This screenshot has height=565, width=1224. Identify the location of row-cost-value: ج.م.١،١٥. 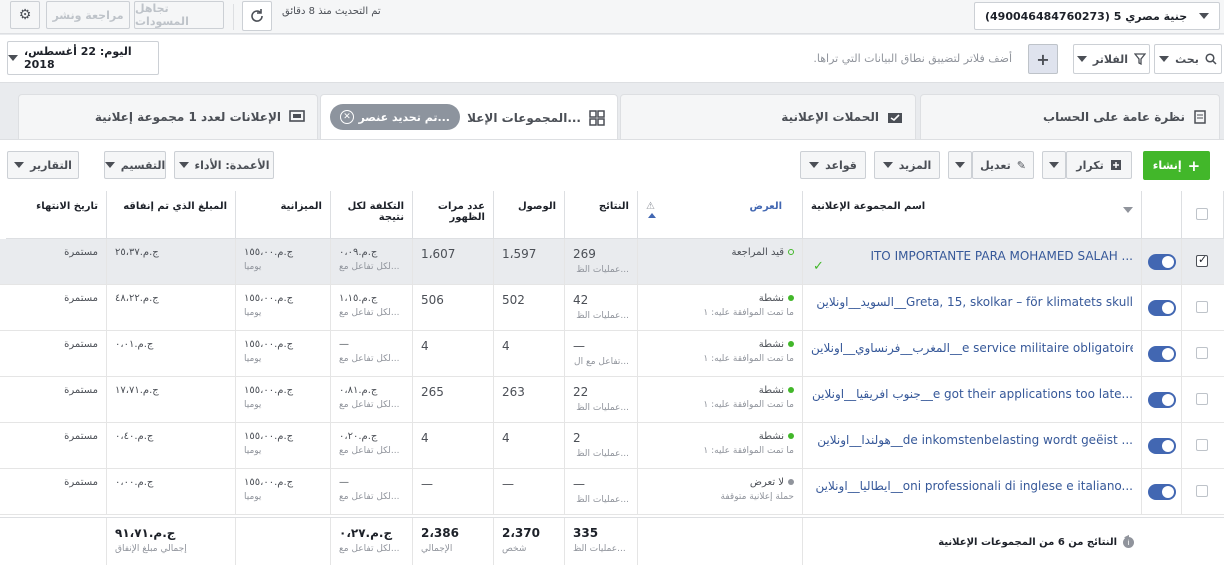
(358, 298).